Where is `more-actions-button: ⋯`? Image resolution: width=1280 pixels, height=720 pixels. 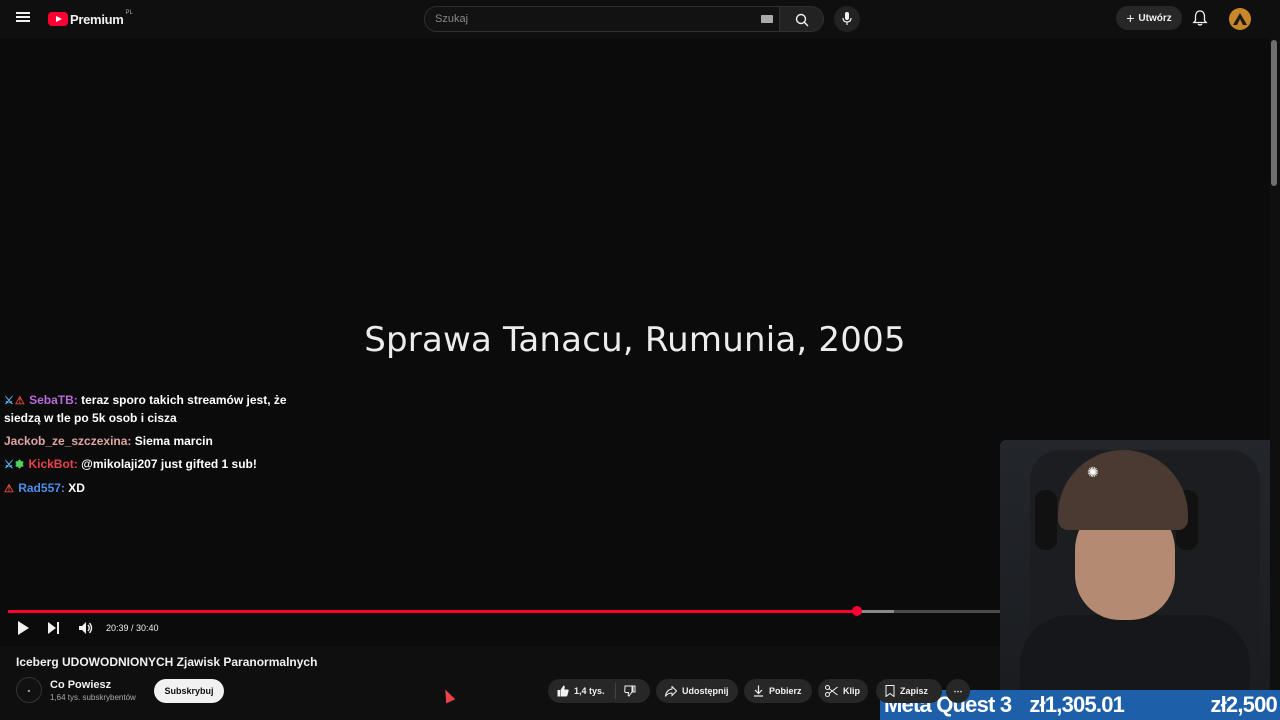
more-actions-button: ⋯ is located at coordinates (958, 691).